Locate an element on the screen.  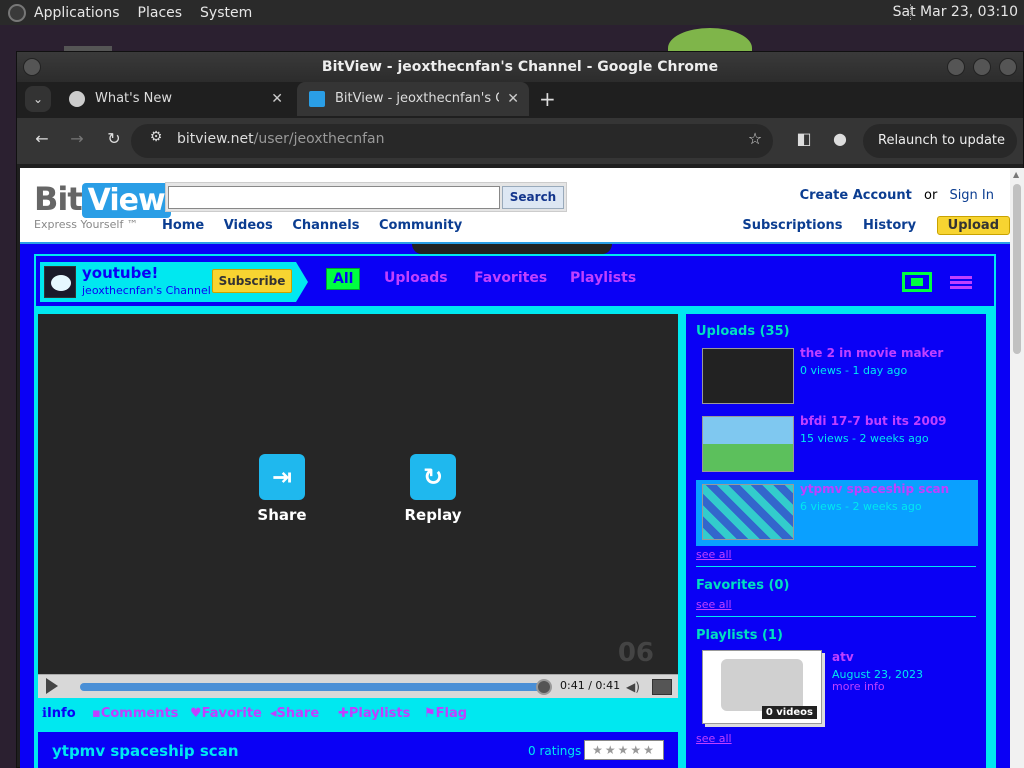
more-info-link: more info is located at coordinates (858, 686).